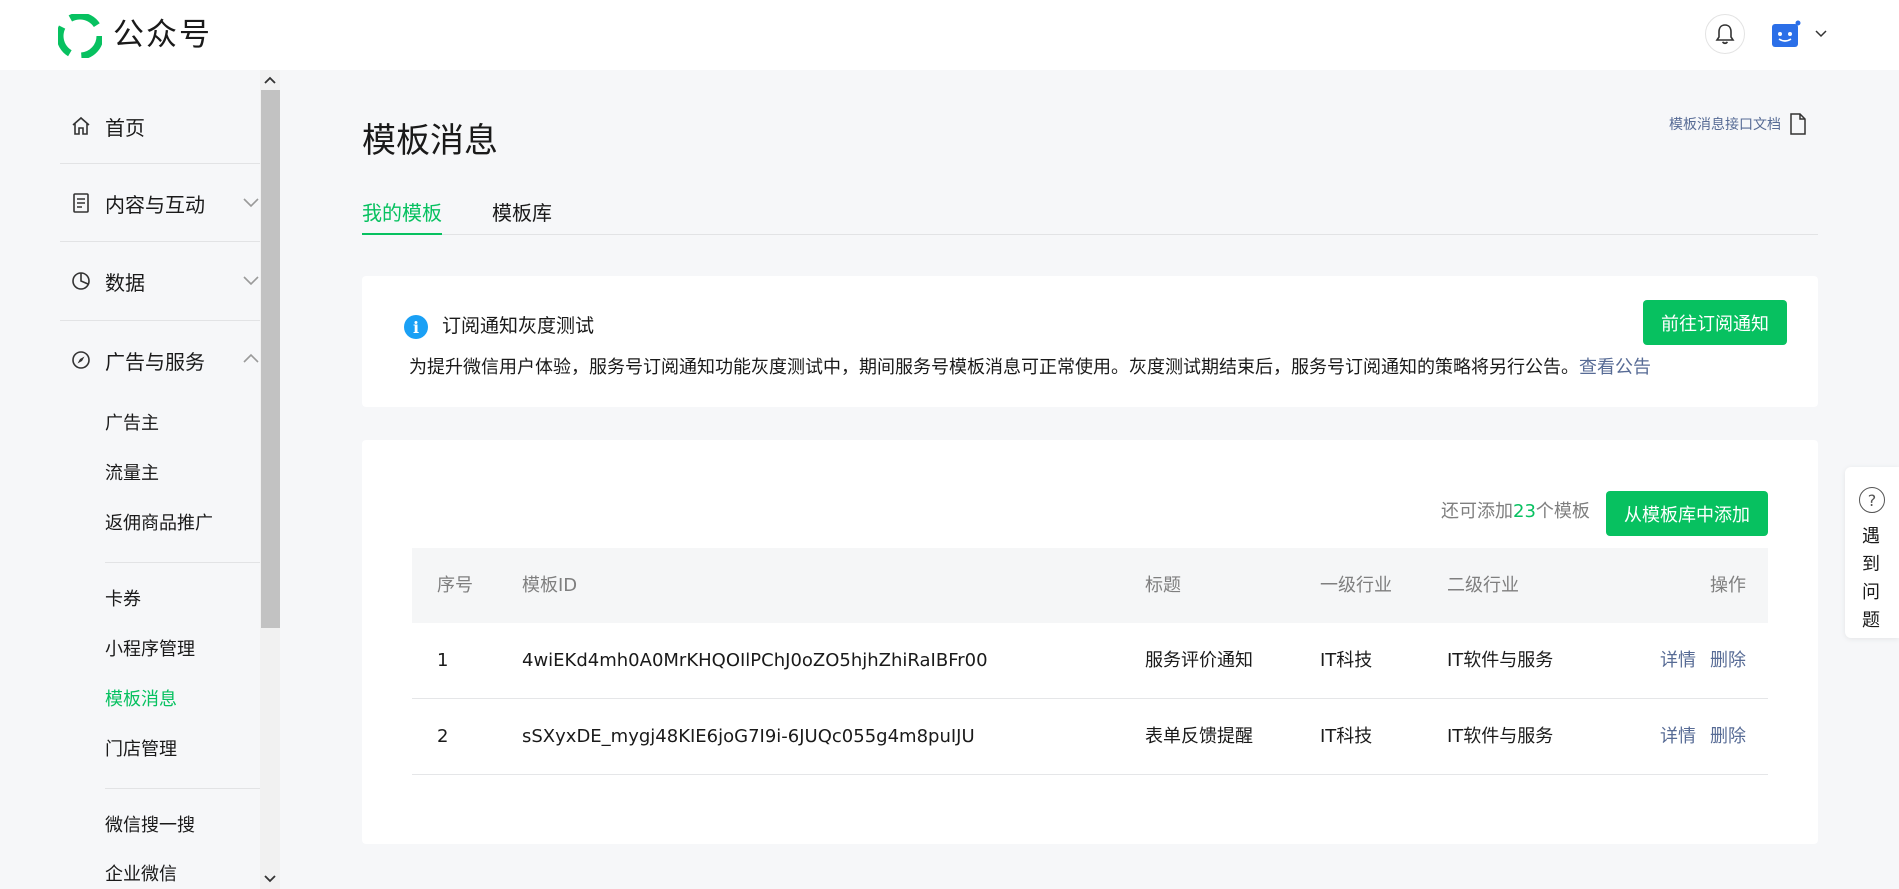 Image resolution: width=1899 pixels, height=889 pixels. I want to click on quota-count: 23, so click(1524, 511).